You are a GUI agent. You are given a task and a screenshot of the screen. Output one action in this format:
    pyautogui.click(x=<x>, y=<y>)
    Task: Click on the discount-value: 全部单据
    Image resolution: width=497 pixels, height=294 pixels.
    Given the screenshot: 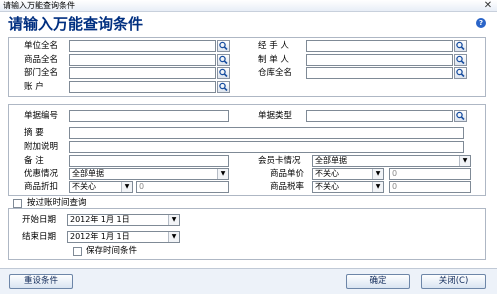 What is the action you would take?
    pyautogui.click(x=88, y=173)
    